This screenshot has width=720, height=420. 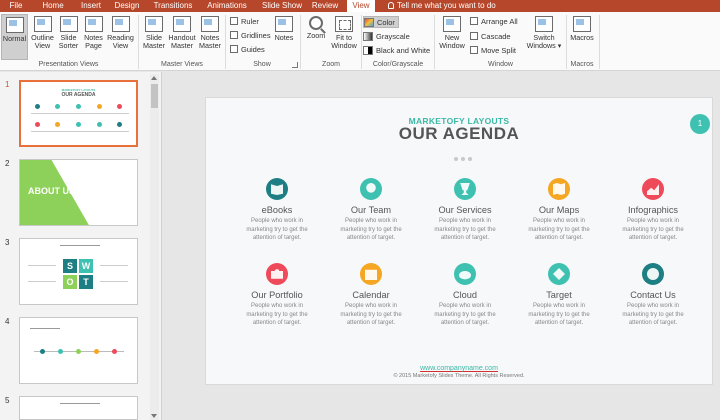 I want to click on swot-w: W, so click(x=86, y=266).